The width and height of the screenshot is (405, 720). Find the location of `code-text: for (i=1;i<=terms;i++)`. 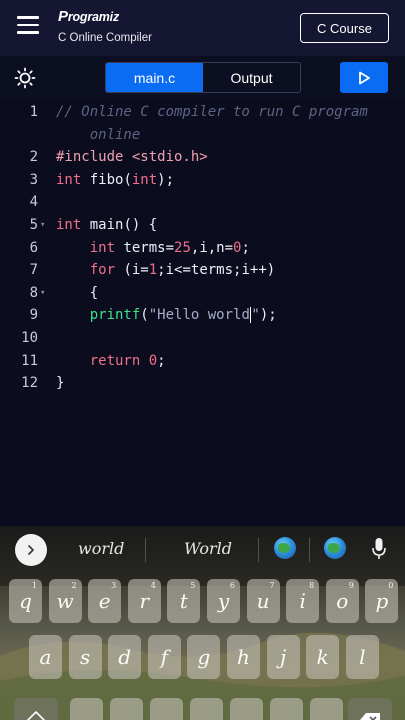

code-text: for (i=1;i<=terms;i++) is located at coordinates (165, 270).